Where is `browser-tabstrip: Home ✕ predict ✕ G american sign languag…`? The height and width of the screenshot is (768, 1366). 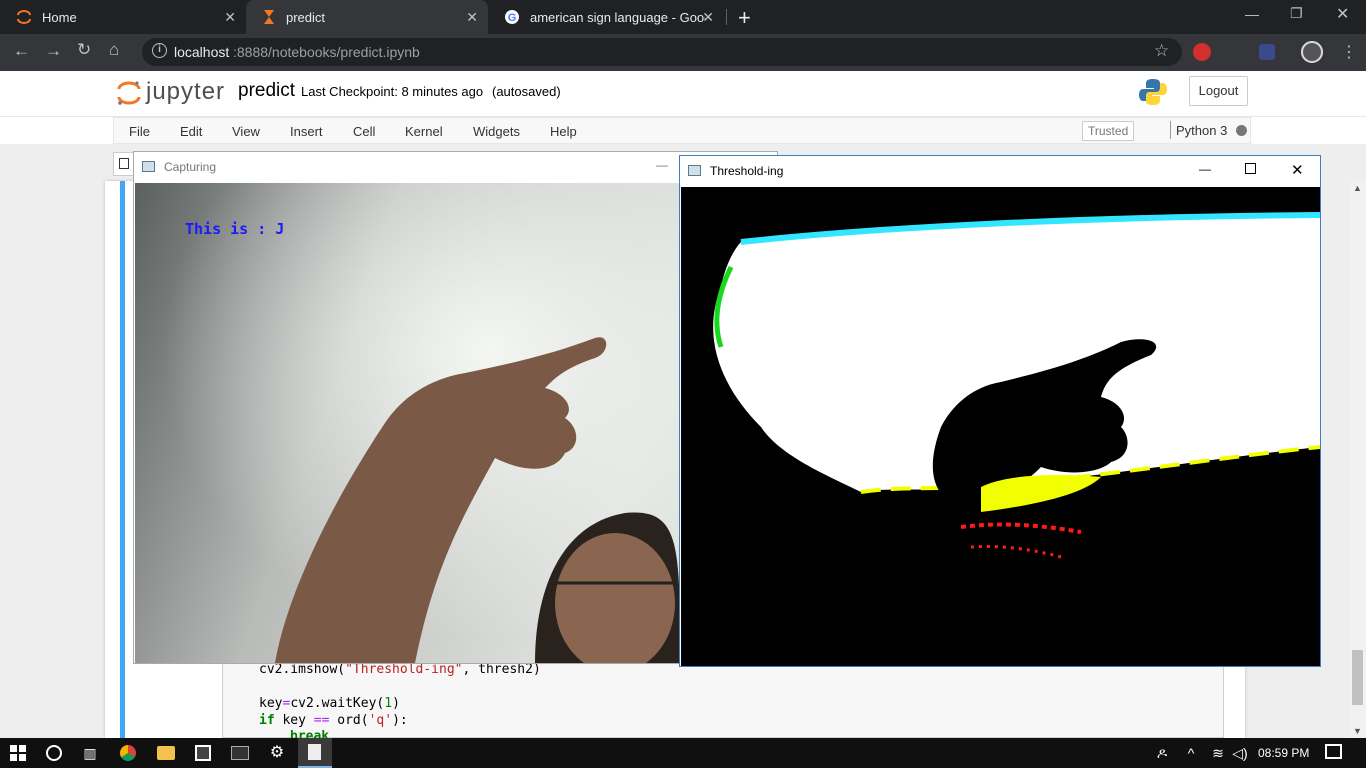
browser-tabstrip: Home ✕ predict ✕ G american sign languag… is located at coordinates (683, 17).